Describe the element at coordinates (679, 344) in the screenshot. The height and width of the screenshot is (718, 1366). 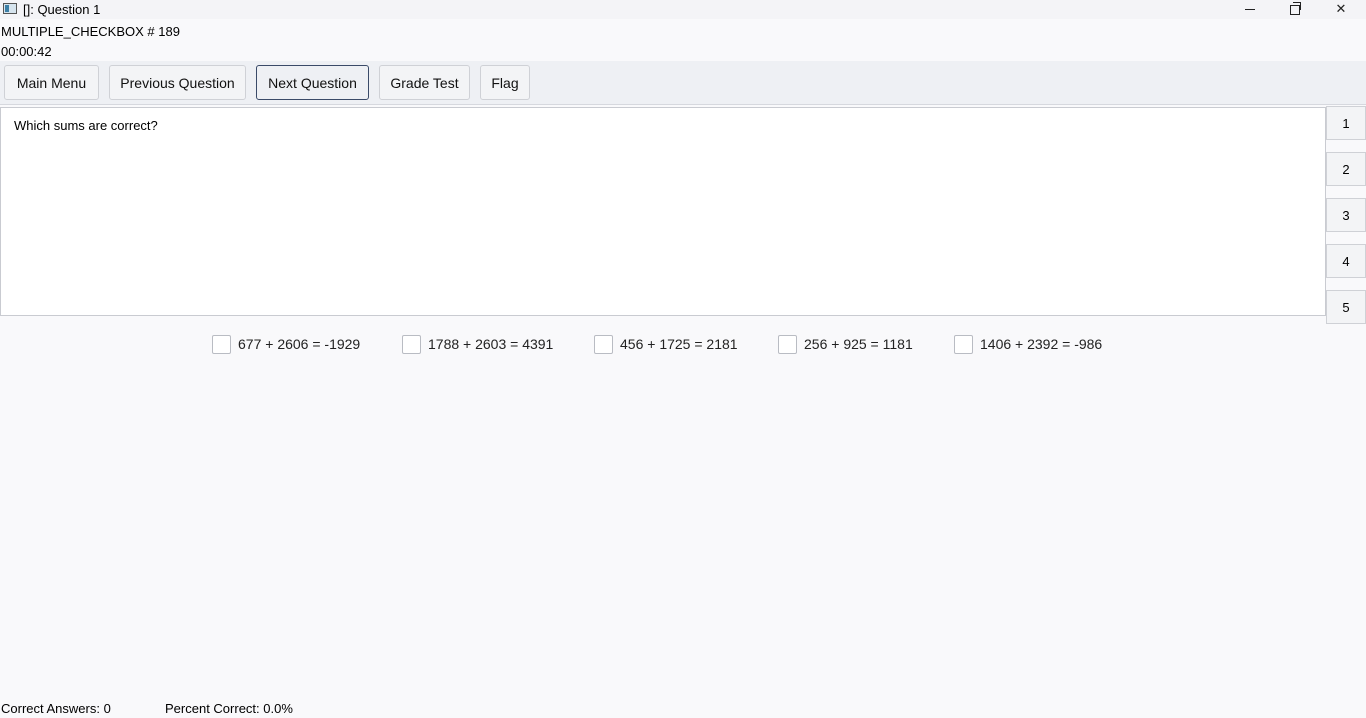
I see `answer-label-3: 456 + 1725 = 2181` at that location.